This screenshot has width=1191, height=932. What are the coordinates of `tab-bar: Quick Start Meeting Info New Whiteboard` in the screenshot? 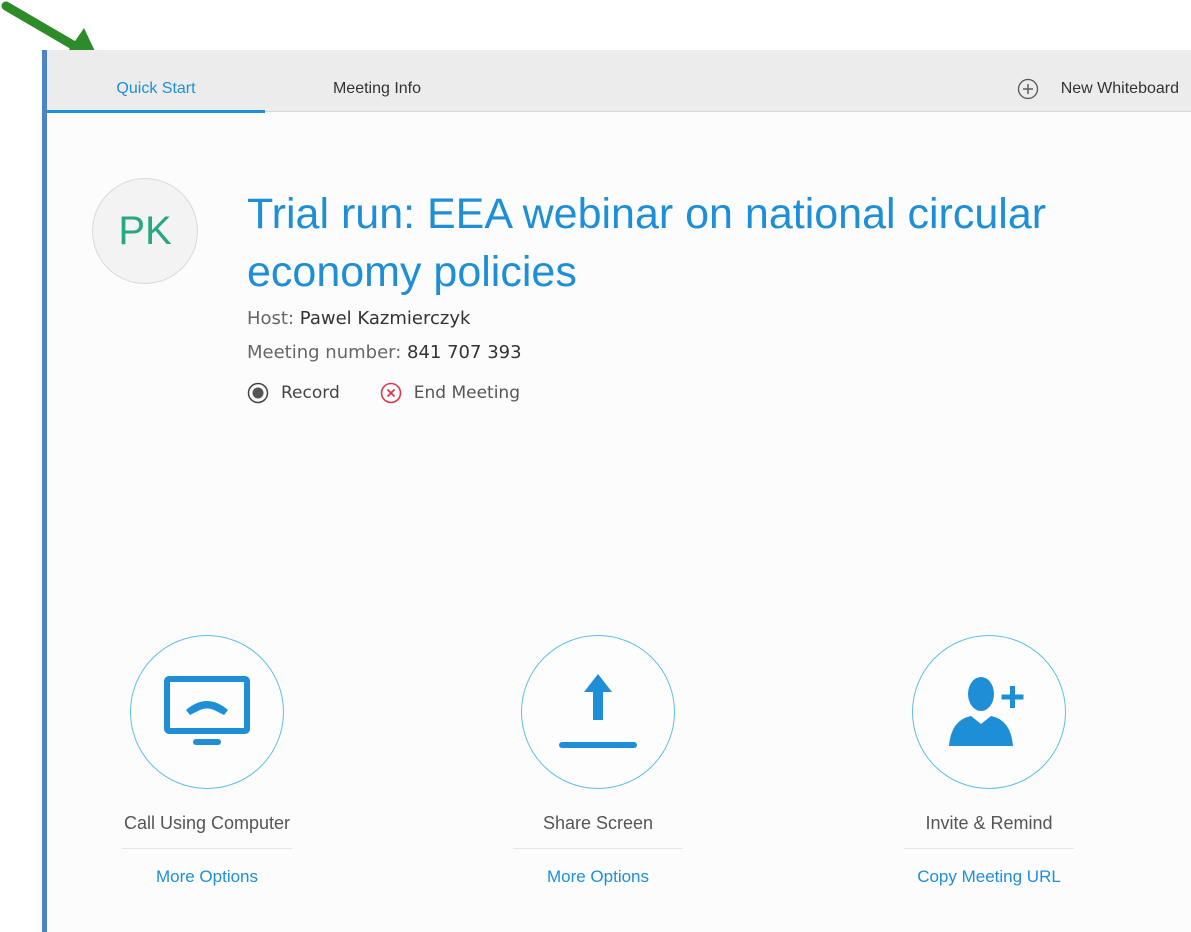 It's located at (619, 81).